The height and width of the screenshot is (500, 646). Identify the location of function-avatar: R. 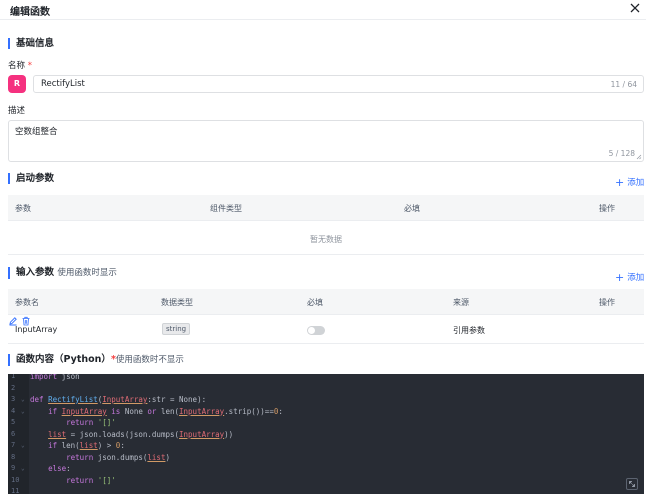
(17, 84).